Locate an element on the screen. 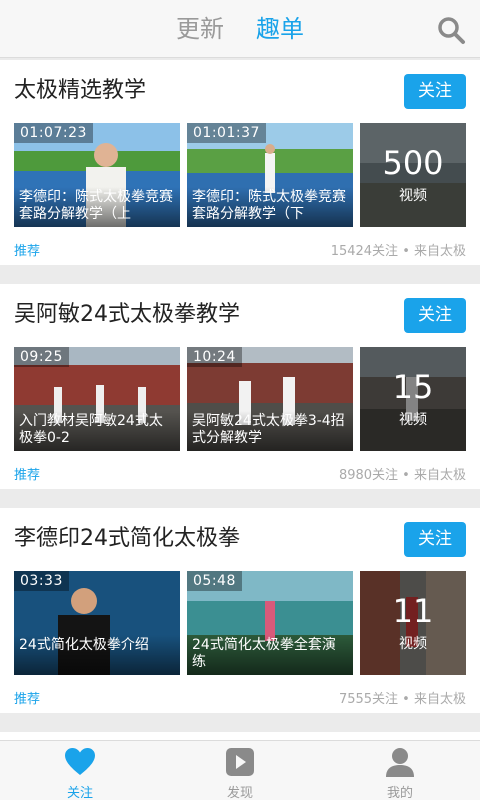 The width and height of the screenshot is (480, 800). video-thumbnail: 01:07:23 李德印：陈式太极拳竞赛套路分解教学（上 is located at coordinates (97, 175).